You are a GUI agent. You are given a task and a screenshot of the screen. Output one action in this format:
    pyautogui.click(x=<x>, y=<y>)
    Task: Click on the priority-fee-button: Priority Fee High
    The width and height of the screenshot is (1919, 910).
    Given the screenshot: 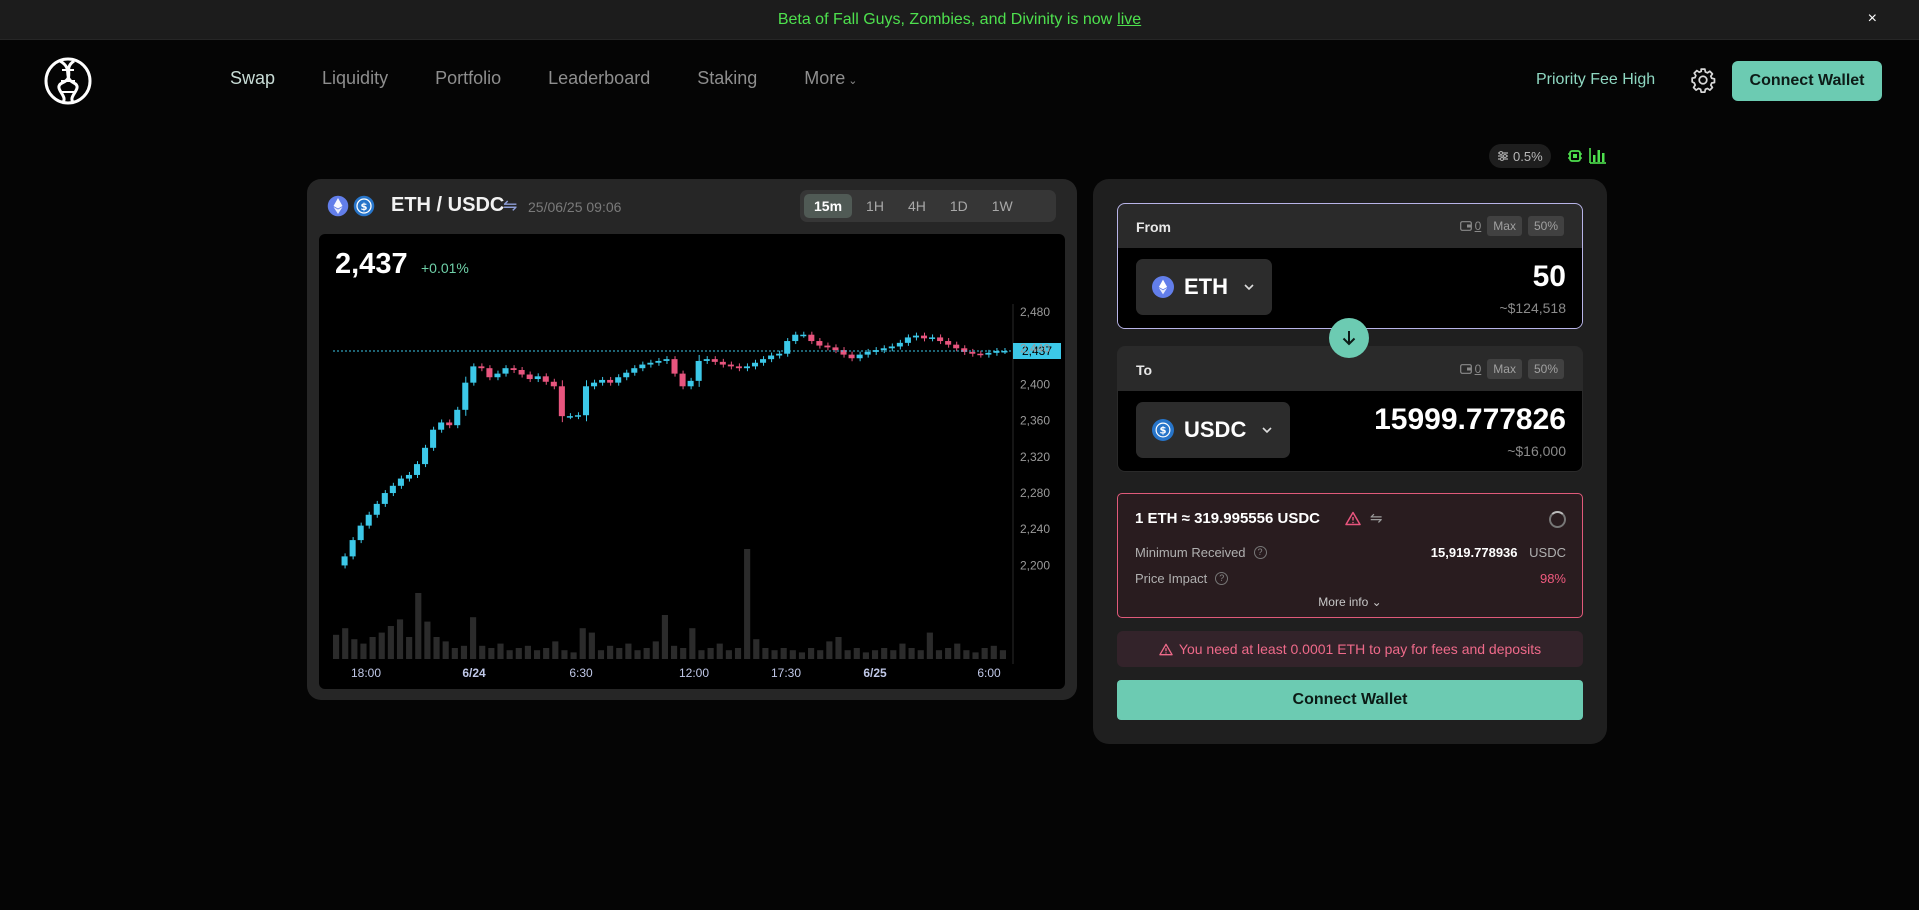 What is the action you would take?
    pyautogui.click(x=1595, y=80)
    